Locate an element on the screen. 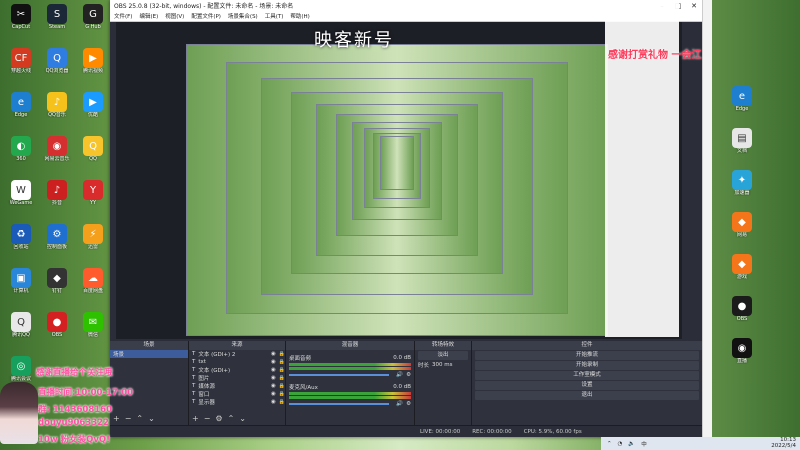 The image size is (800, 450). desktop-icon-left-21: Q 腾讯QQ is located at coordinates (21, 330).